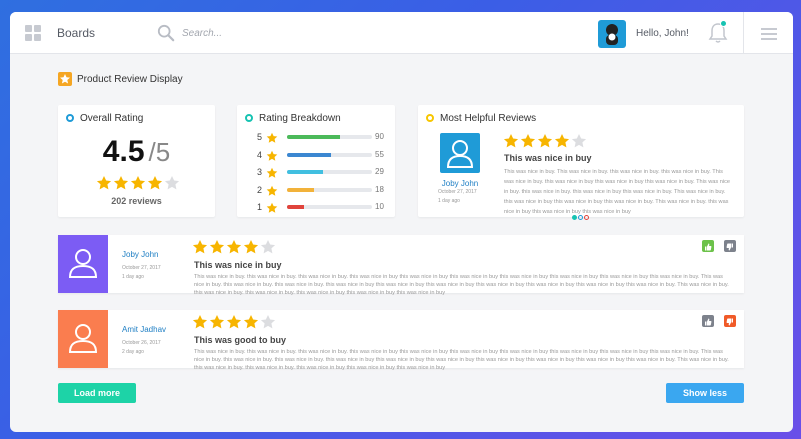 This screenshot has width=801, height=439. What do you see at coordinates (141, 343) in the screenshot?
I see `review-date: October 26, 2017` at bounding box center [141, 343].